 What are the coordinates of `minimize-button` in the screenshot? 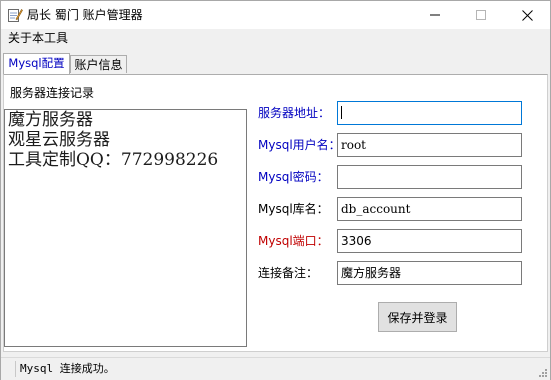 It's located at (435, 15).